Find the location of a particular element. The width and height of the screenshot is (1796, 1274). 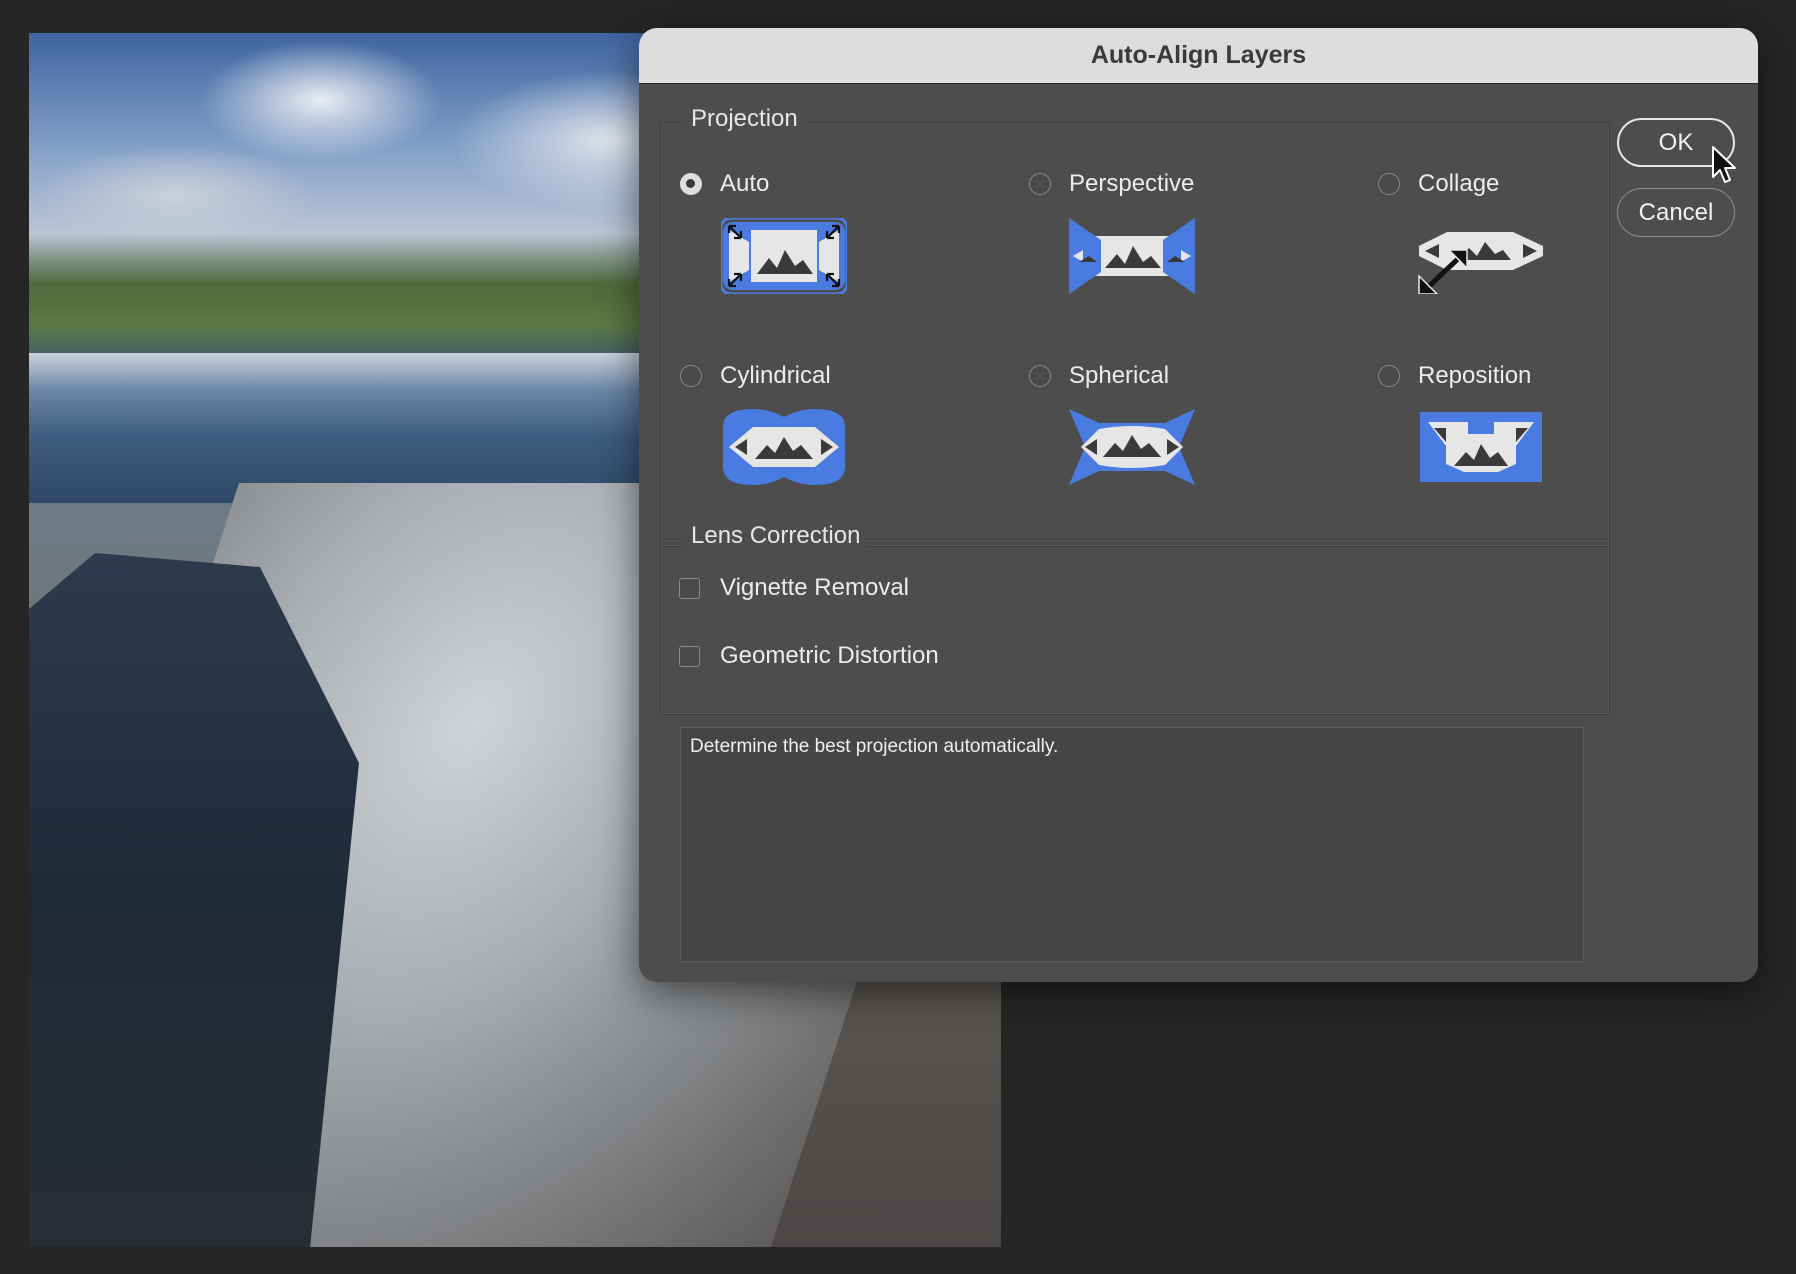

checkbox-vignette-removal: Vignette Removal is located at coordinates (794, 588).